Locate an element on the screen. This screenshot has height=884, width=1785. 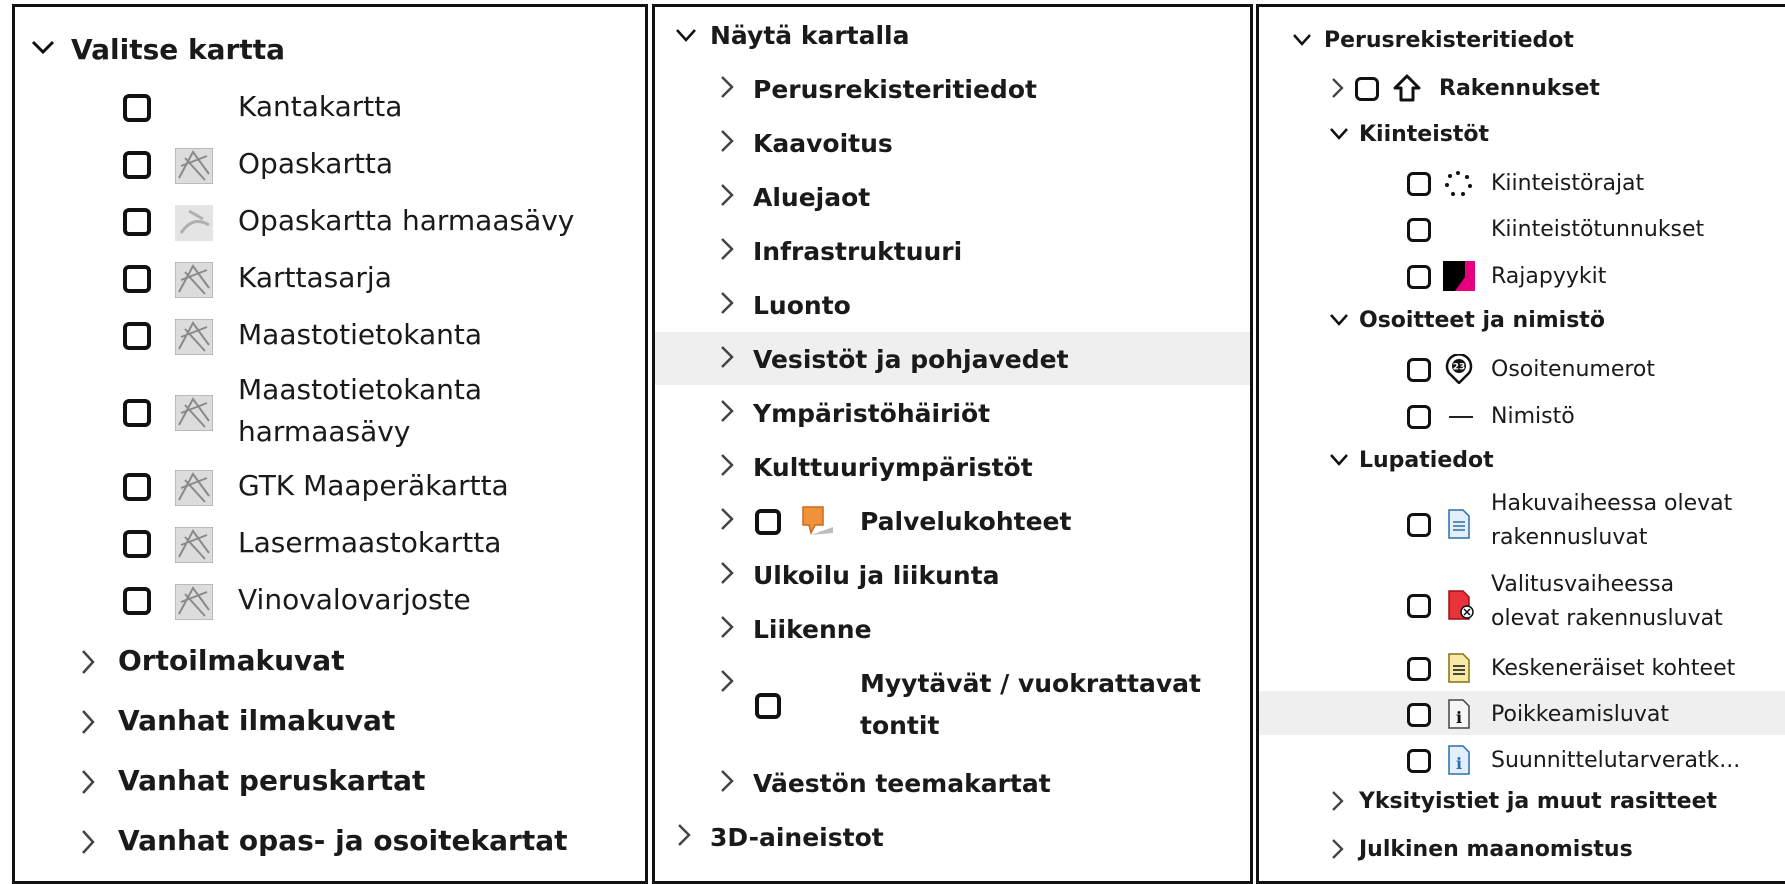
layer-row: Keskeneräiset kohteet is located at coordinates (1522, 668).